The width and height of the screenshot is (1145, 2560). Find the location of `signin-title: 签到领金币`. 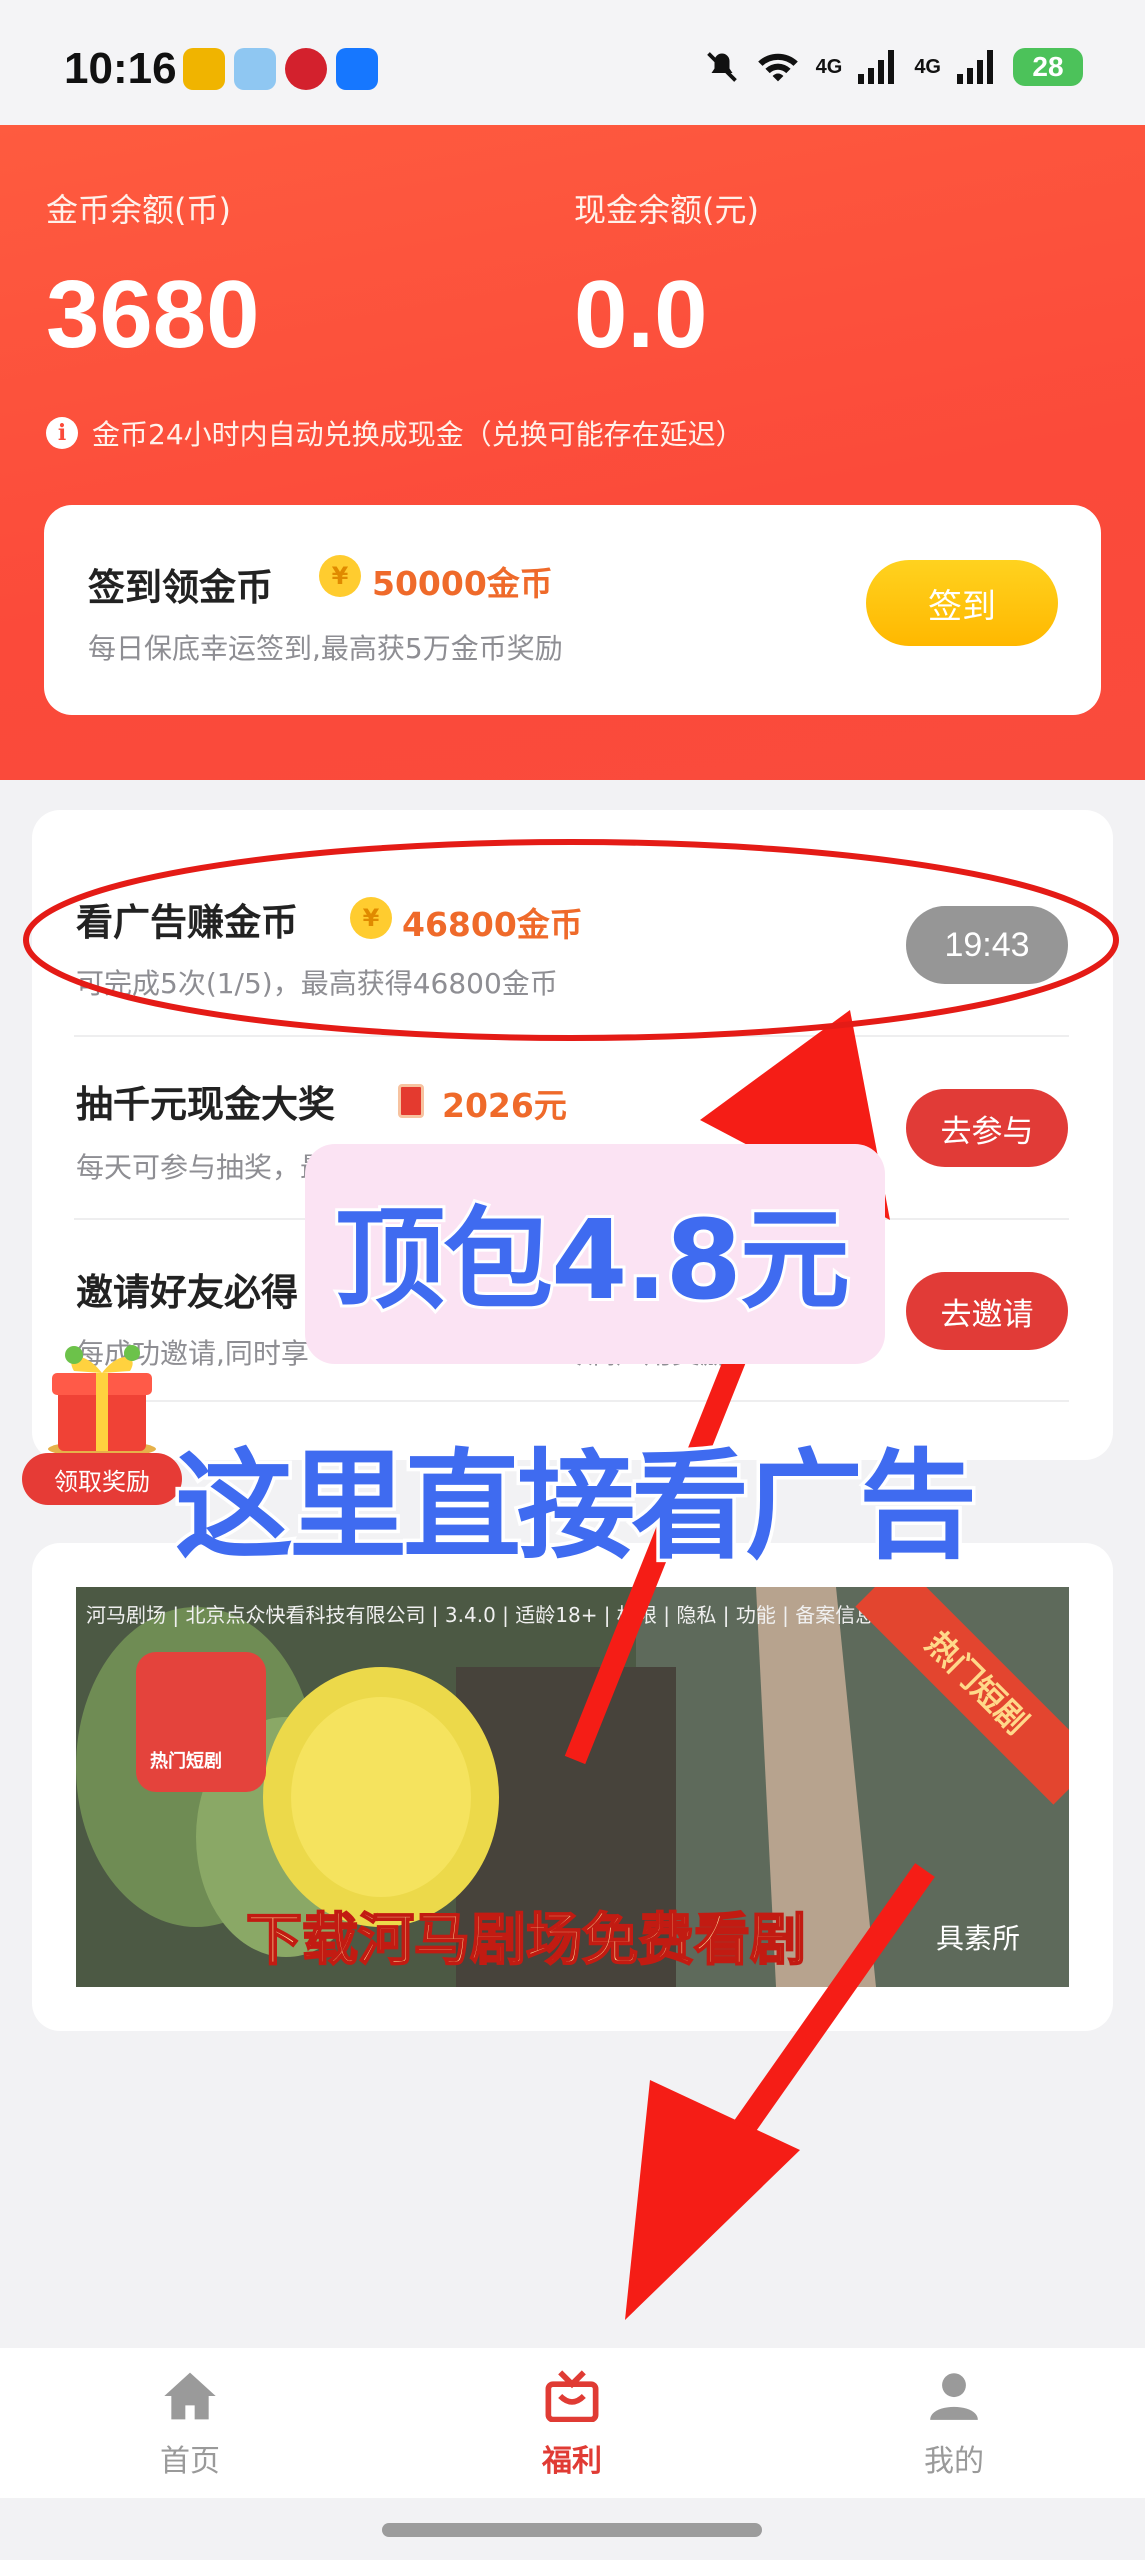

signin-title: 签到领金币 is located at coordinates (180, 587).